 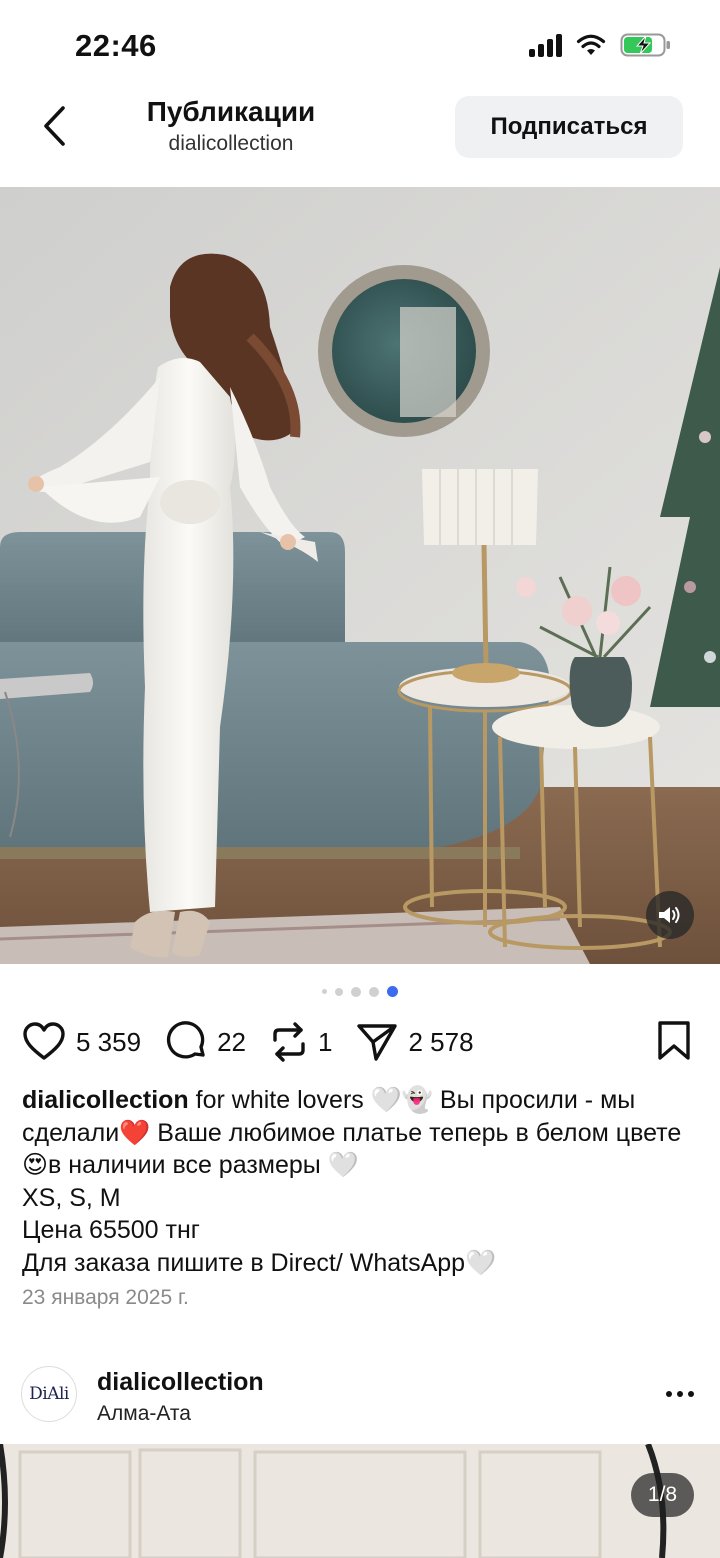 I want to click on comment-count: 22, so click(x=231, y=1041).